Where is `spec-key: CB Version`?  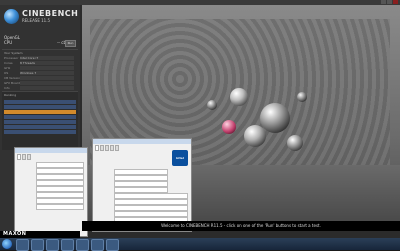 spec-key: CB Version is located at coordinates (12, 78).